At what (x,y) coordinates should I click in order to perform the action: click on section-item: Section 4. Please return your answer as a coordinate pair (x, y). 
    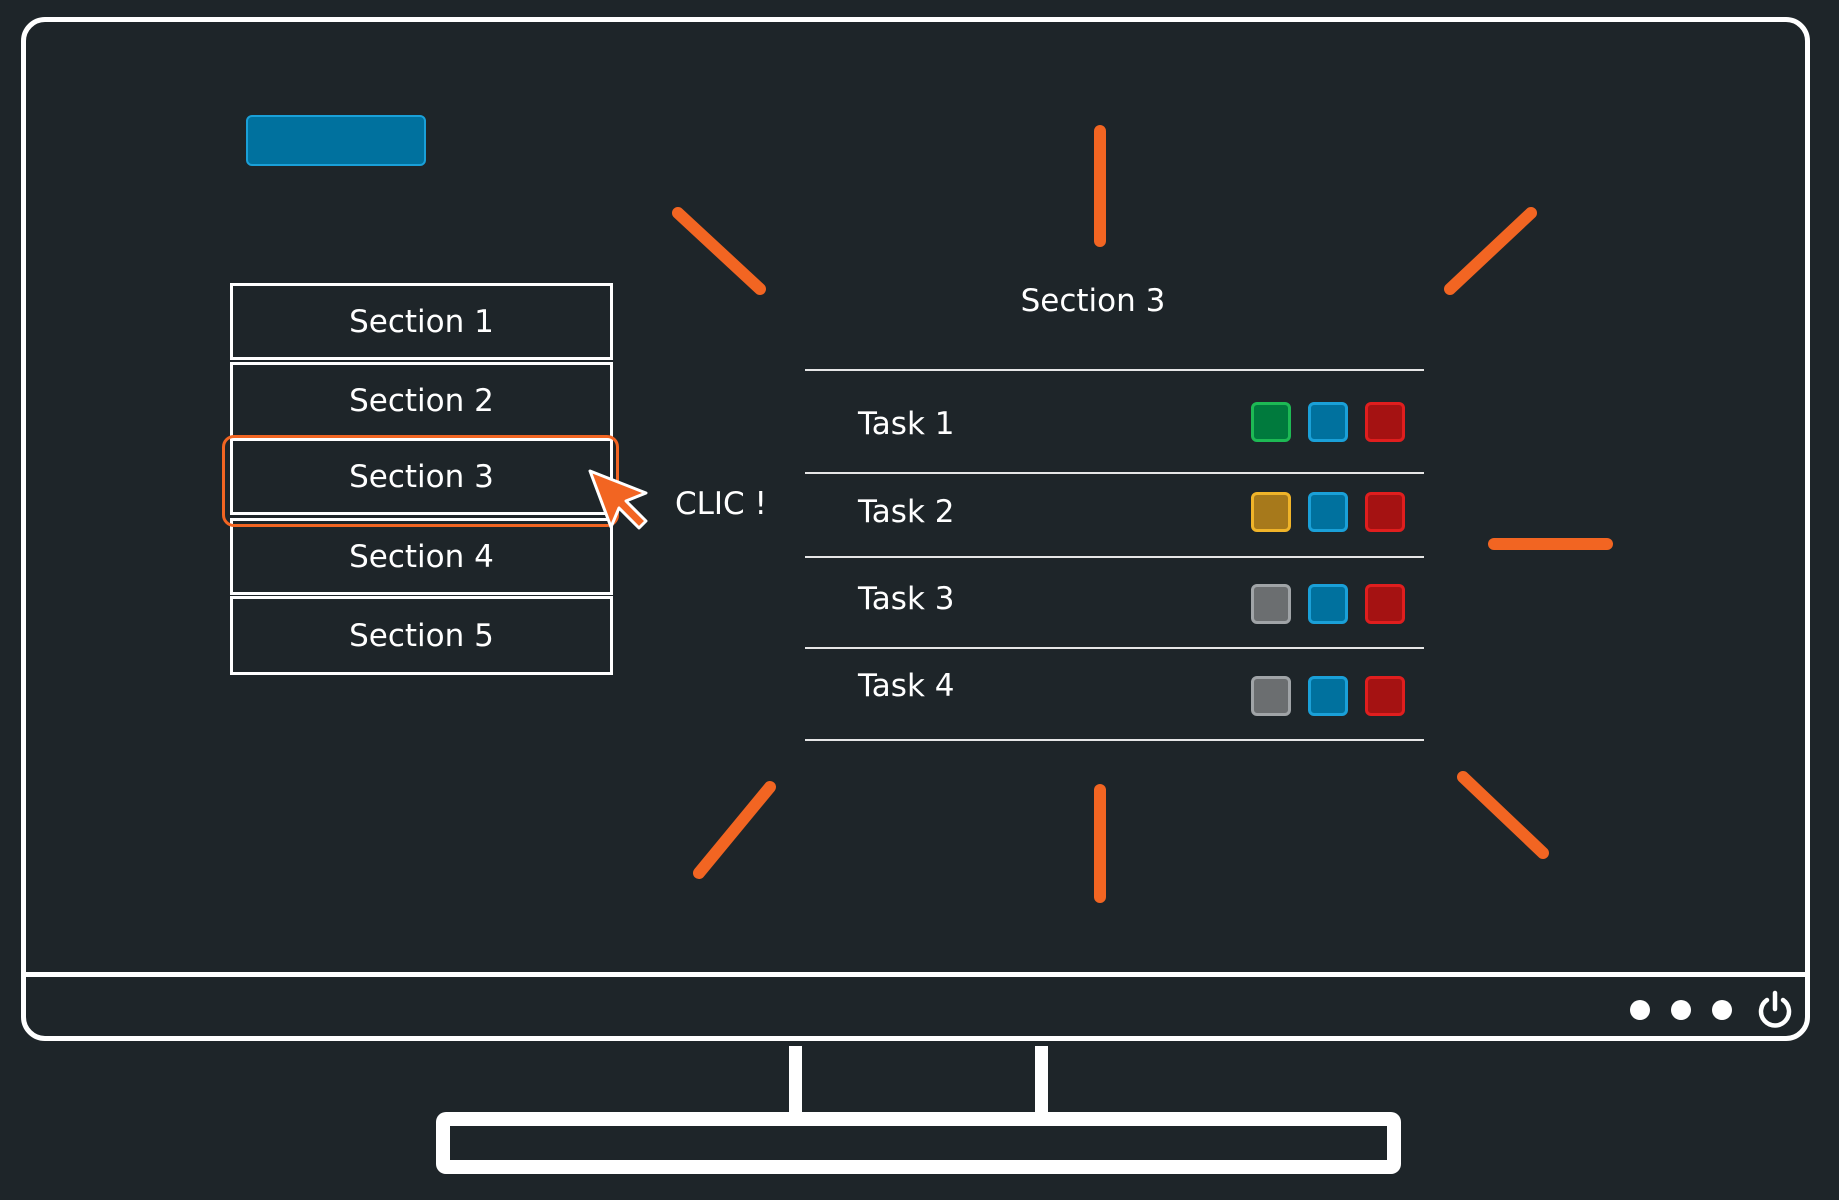
    Looking at the image, I should click on (421, 556).